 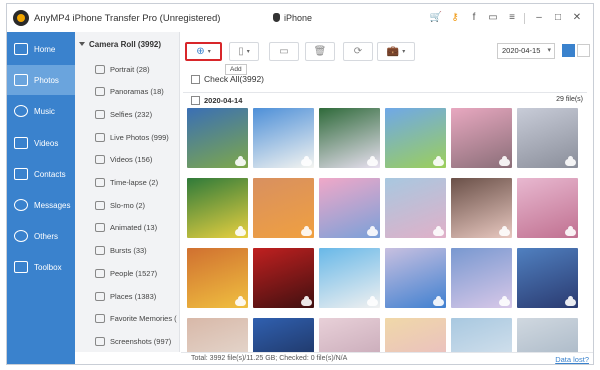 What do you see at coordinates (227, 79) in the screenshot?
I see `check-all: Check All(3992)` at bounding box center [227, 79].